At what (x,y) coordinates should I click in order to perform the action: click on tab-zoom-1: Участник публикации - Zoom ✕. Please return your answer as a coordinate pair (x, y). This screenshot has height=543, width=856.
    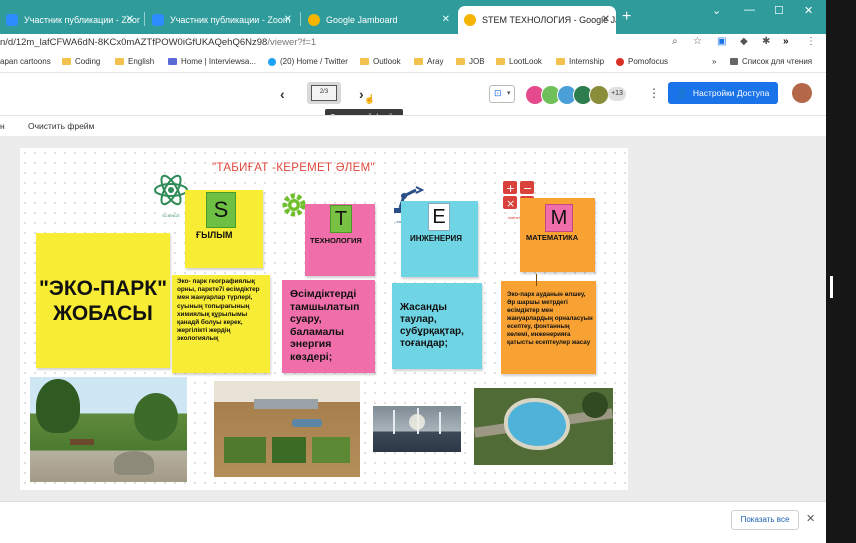
    Looking at the image, I should click on (70, 20).